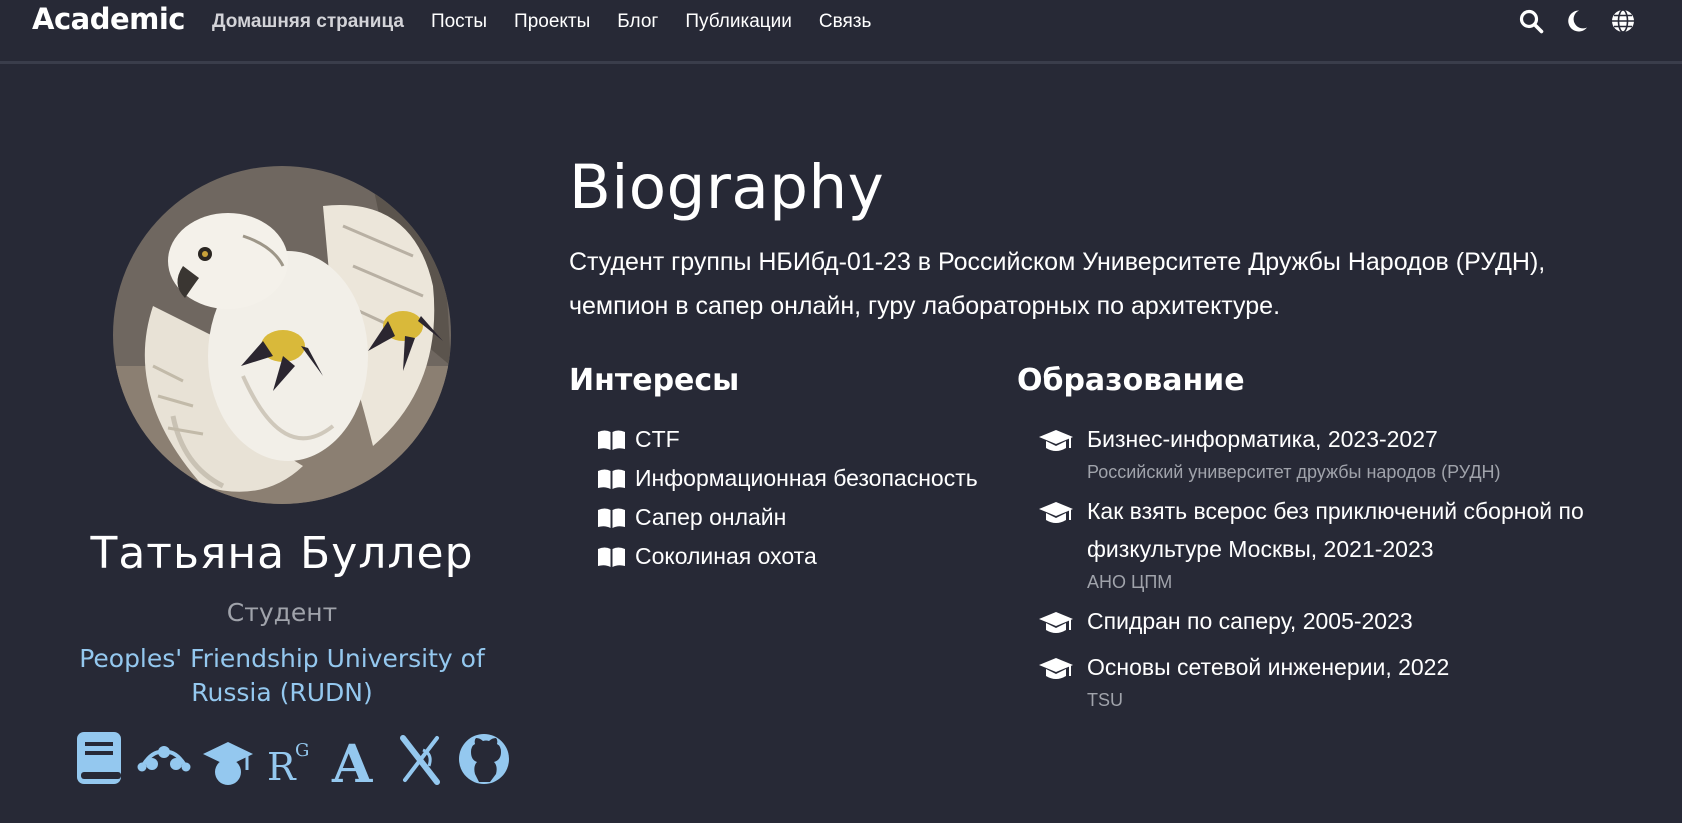  Describe the element at coordinates (1623, 21) in the screenshot. I see `globe-icon` at that location.